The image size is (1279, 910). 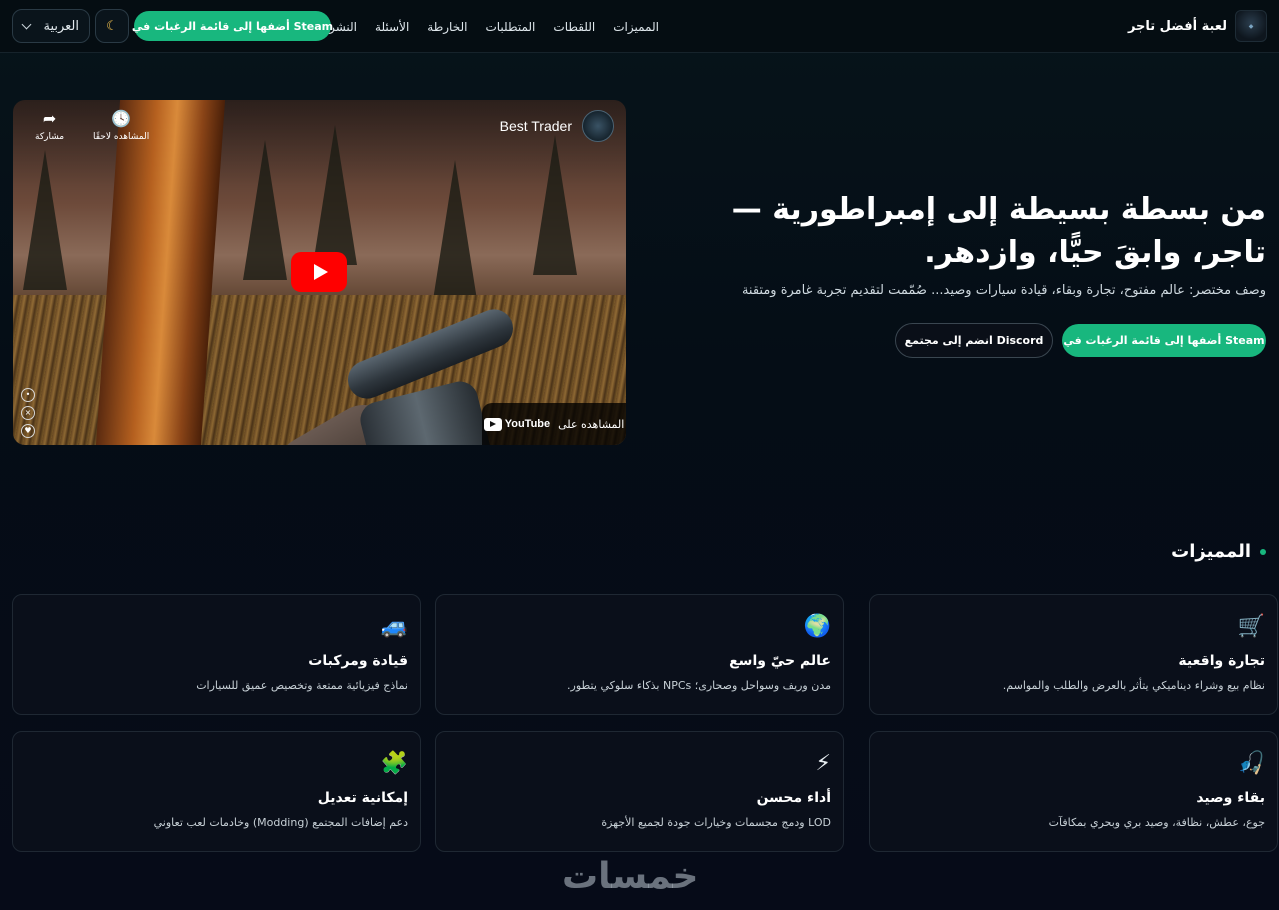 What do you see at coordinates (394, 626) in the screenshot?
I see `car-icon: 🚙` at bounding box center [394, 626].